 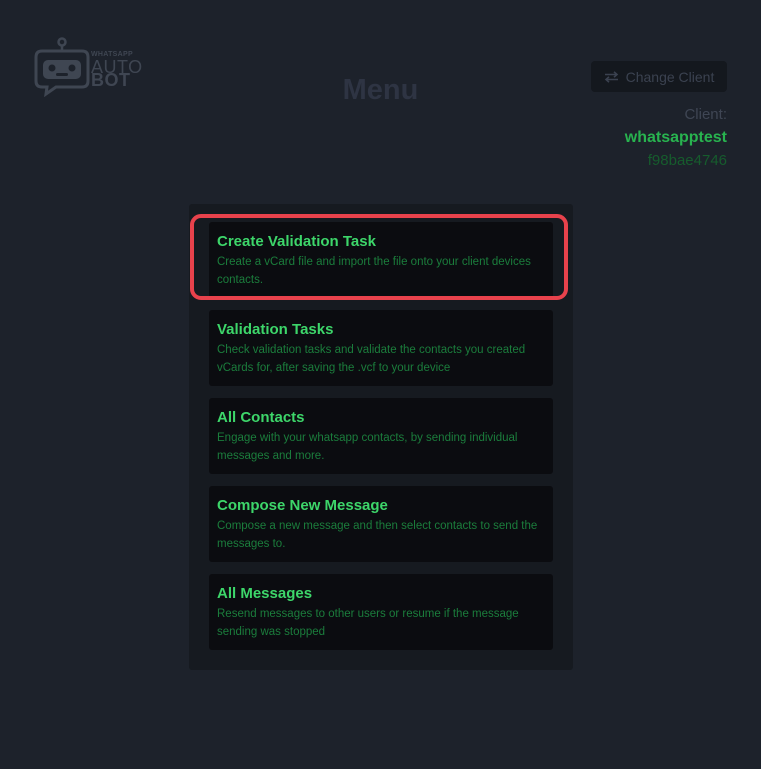 What do you see at coordinates (261, 417) in the screenshot?
I see `menu-item-title: All Contacts` at bounding box center [261, 417].